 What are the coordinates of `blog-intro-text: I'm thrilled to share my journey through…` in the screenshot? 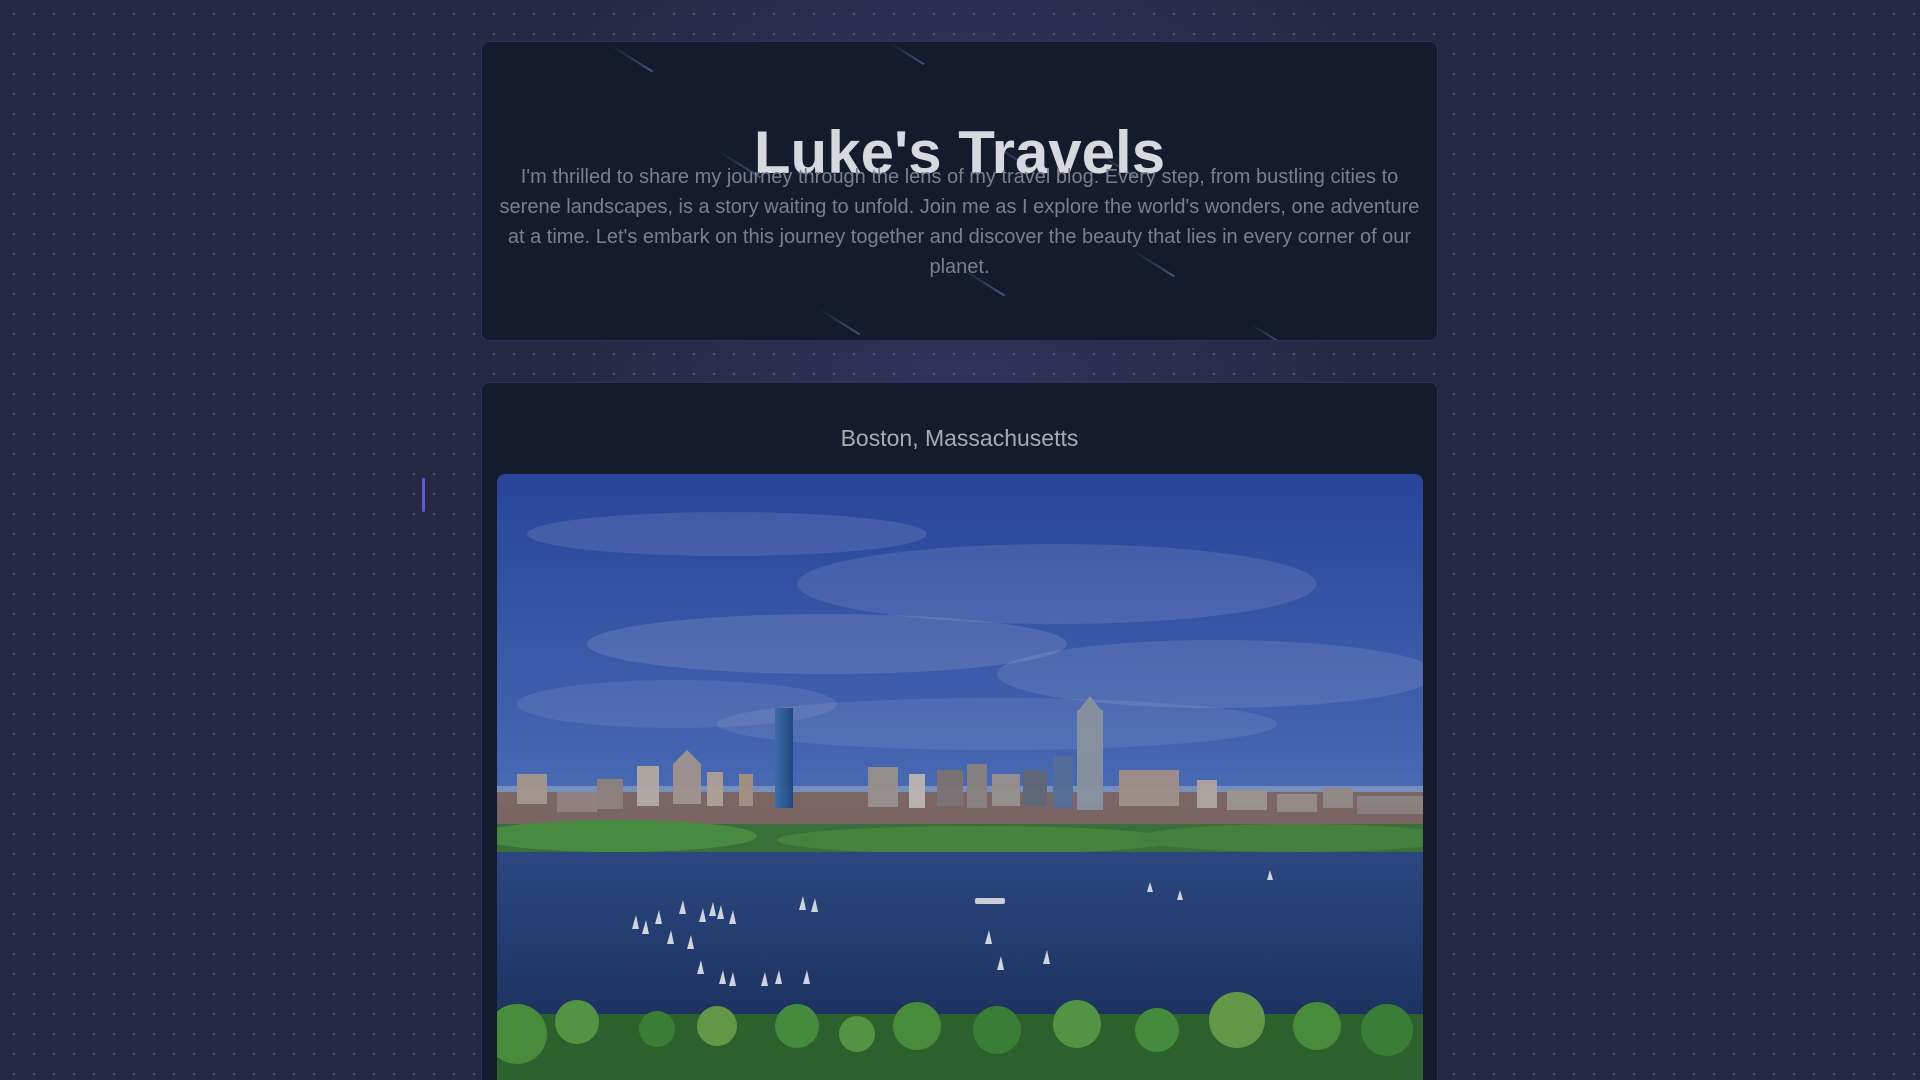 It's located at (959, 222).